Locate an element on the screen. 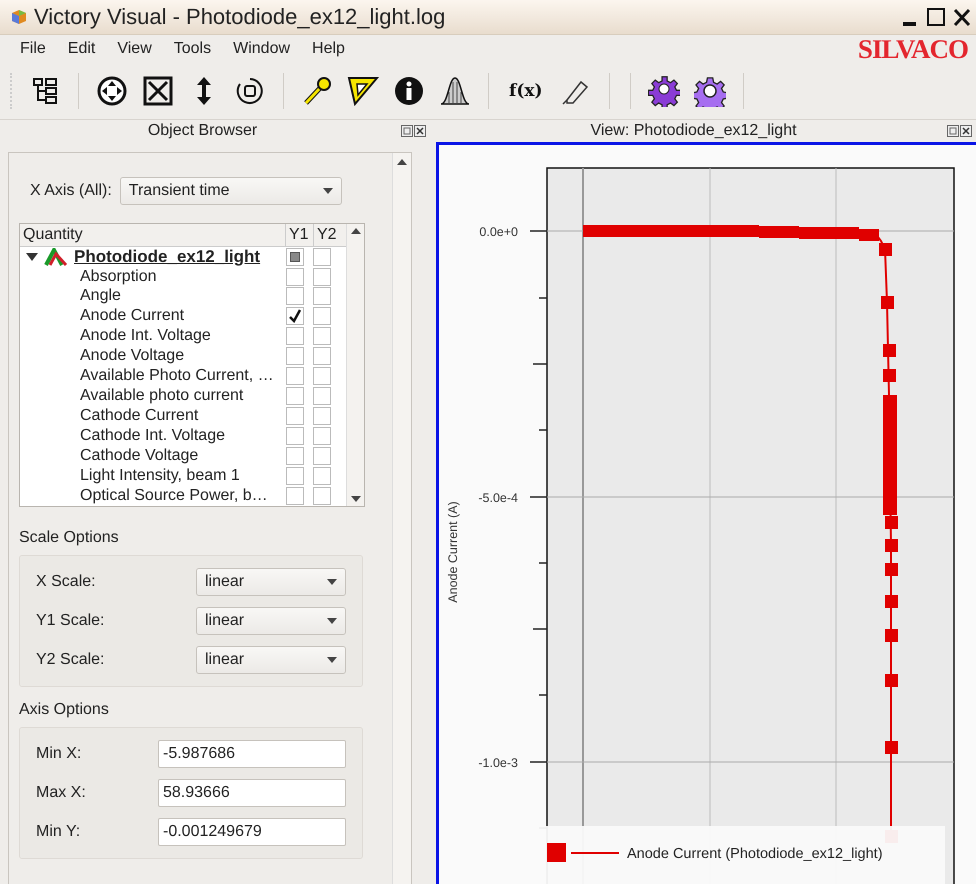 This screenshot has width=976, height=884. x-axis-dropdown: Transient time is located at coordinates (231, 191).